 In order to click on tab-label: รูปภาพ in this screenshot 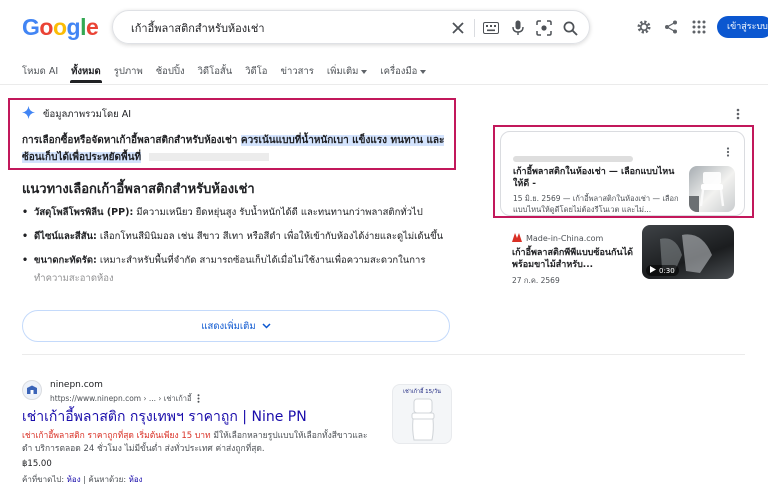, I will do `click(128, 71)`.